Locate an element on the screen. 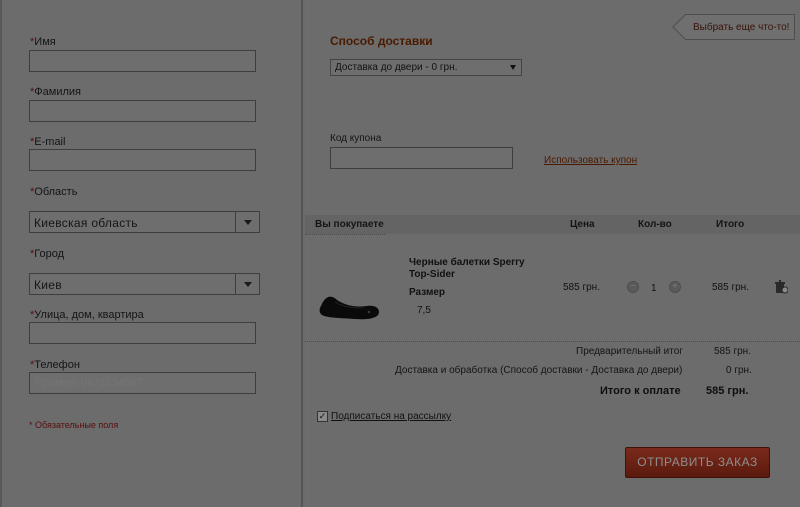 This screenshot has width=800, height=507. item-total: 585 грн. is located at coordinates (730, 287).